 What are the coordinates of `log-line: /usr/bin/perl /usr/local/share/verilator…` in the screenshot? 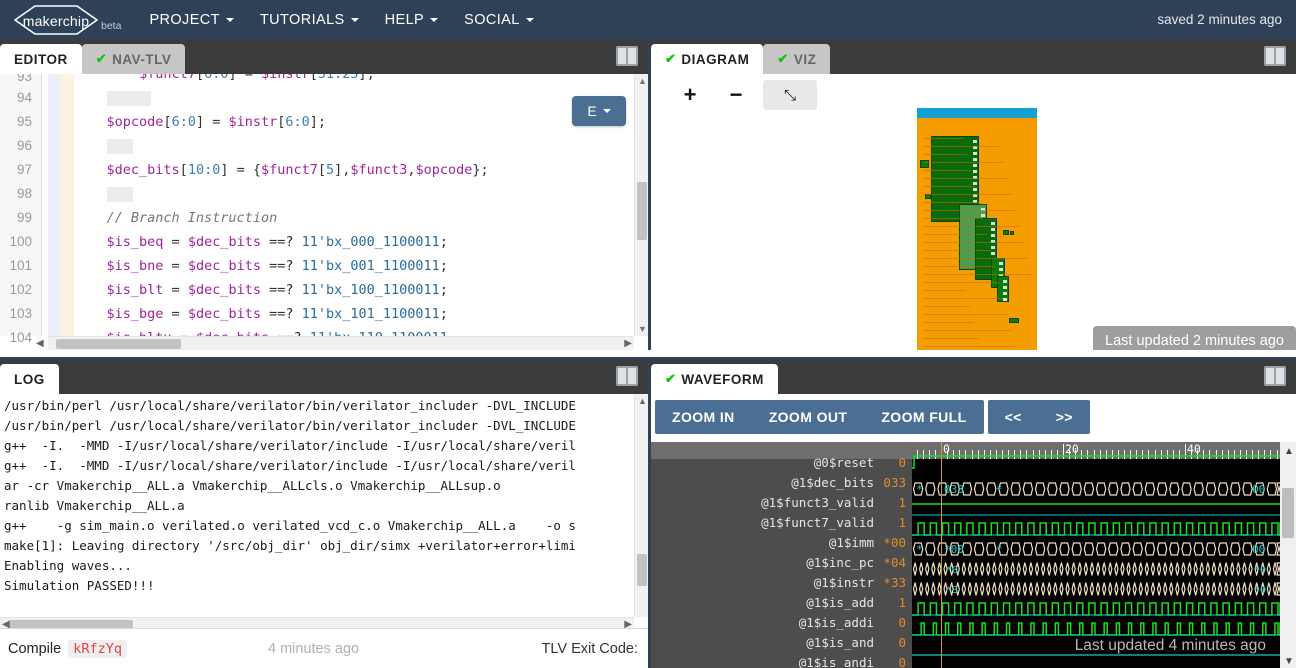 It's located at (290, 425).